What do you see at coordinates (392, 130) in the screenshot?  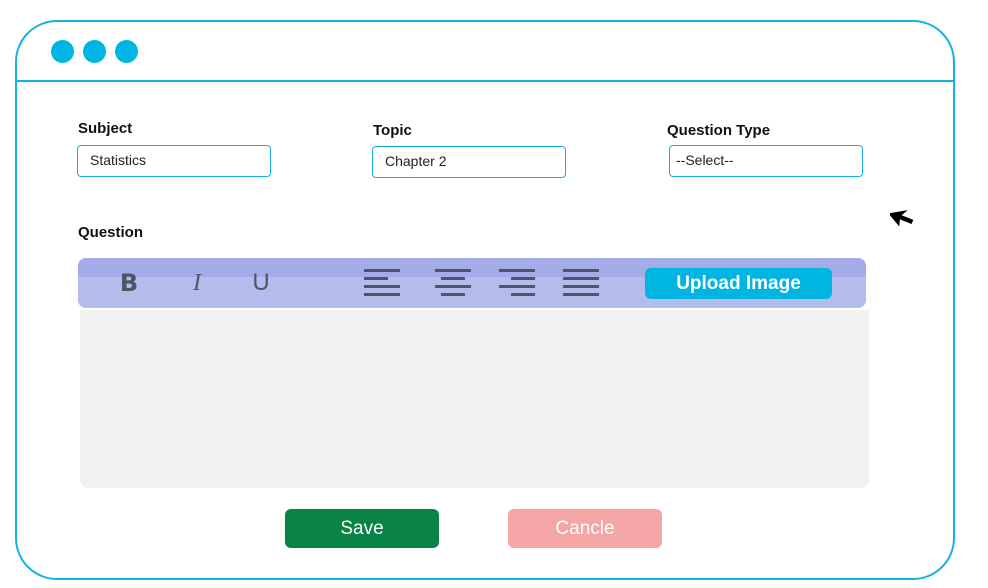 I see `topic-label: Topic` at bounding box center [392, 130].